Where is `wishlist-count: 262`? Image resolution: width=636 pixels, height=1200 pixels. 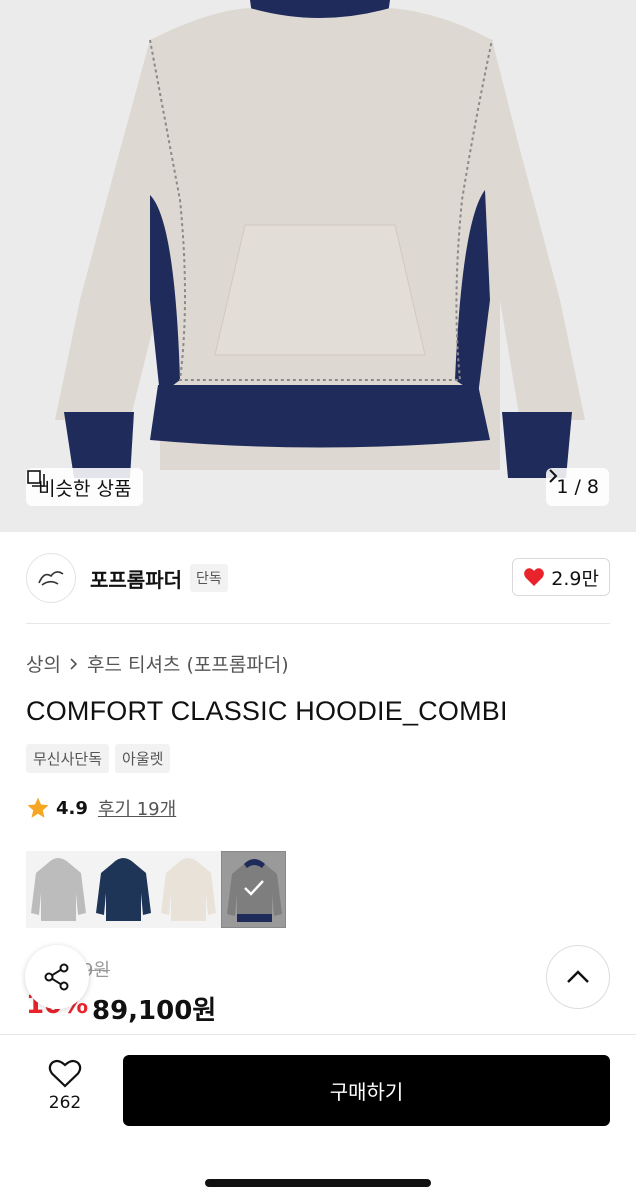 wishlist-count: 262 is located at coordinates (65, 1103).